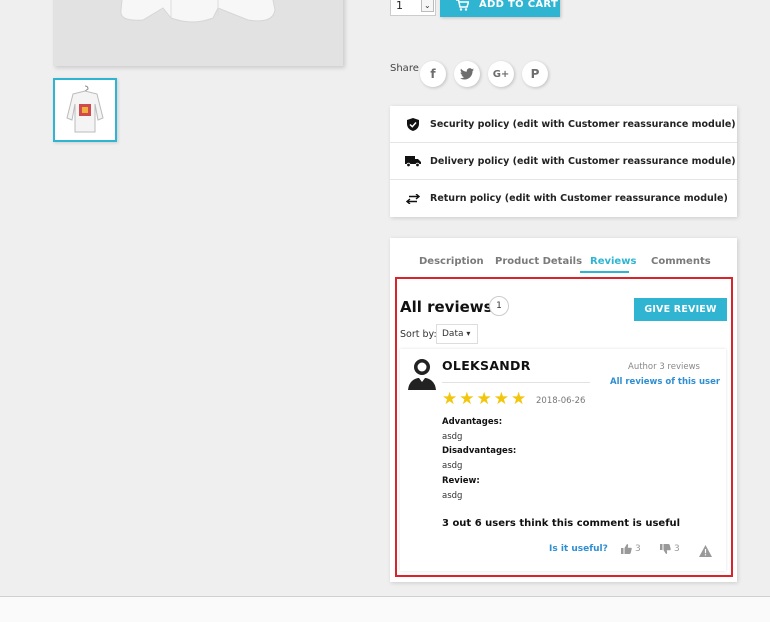 This screenshot has width=770, height=622. What do you see at coordinates (681, 261) in the screenshot?
I see `tab-comments: Comments` at bounding box center [681, 261].